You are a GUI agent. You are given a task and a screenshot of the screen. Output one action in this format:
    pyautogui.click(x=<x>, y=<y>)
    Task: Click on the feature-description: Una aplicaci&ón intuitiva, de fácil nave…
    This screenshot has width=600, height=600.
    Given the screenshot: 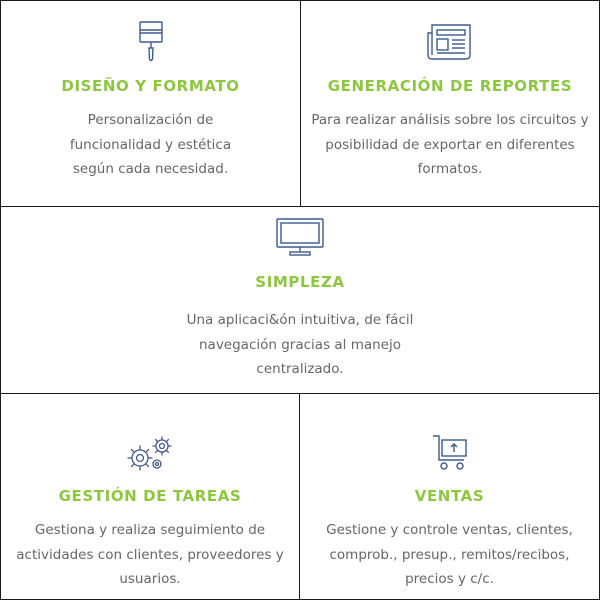 What is the action you would take?
    pyautogui.click(x=300, y=344)
    